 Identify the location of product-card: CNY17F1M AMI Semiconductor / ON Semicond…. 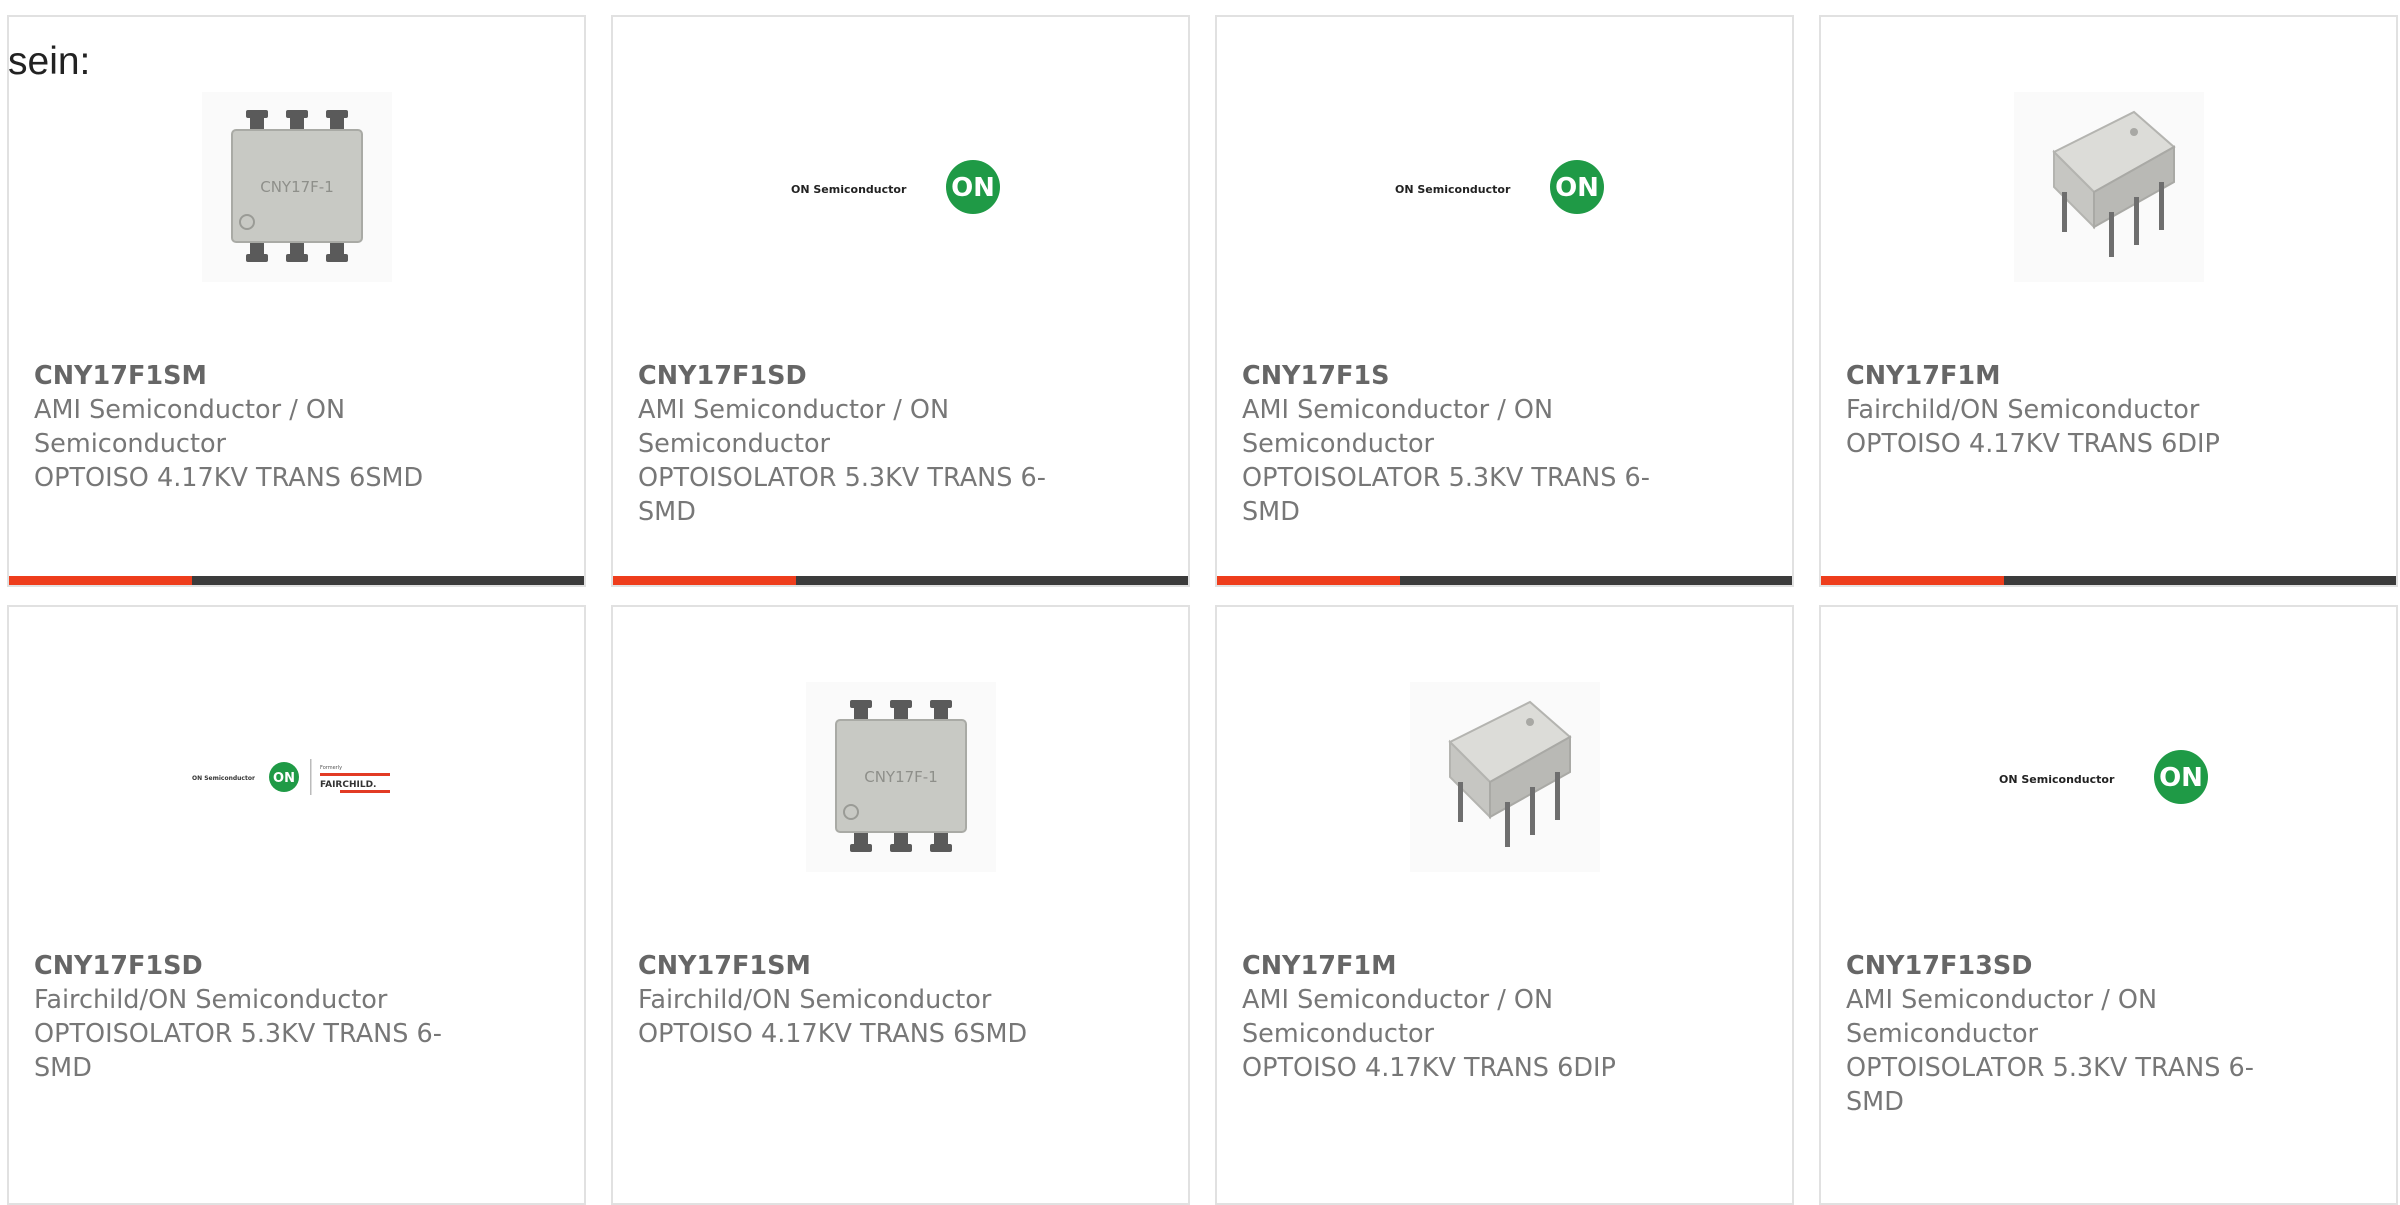
(1504, 905).